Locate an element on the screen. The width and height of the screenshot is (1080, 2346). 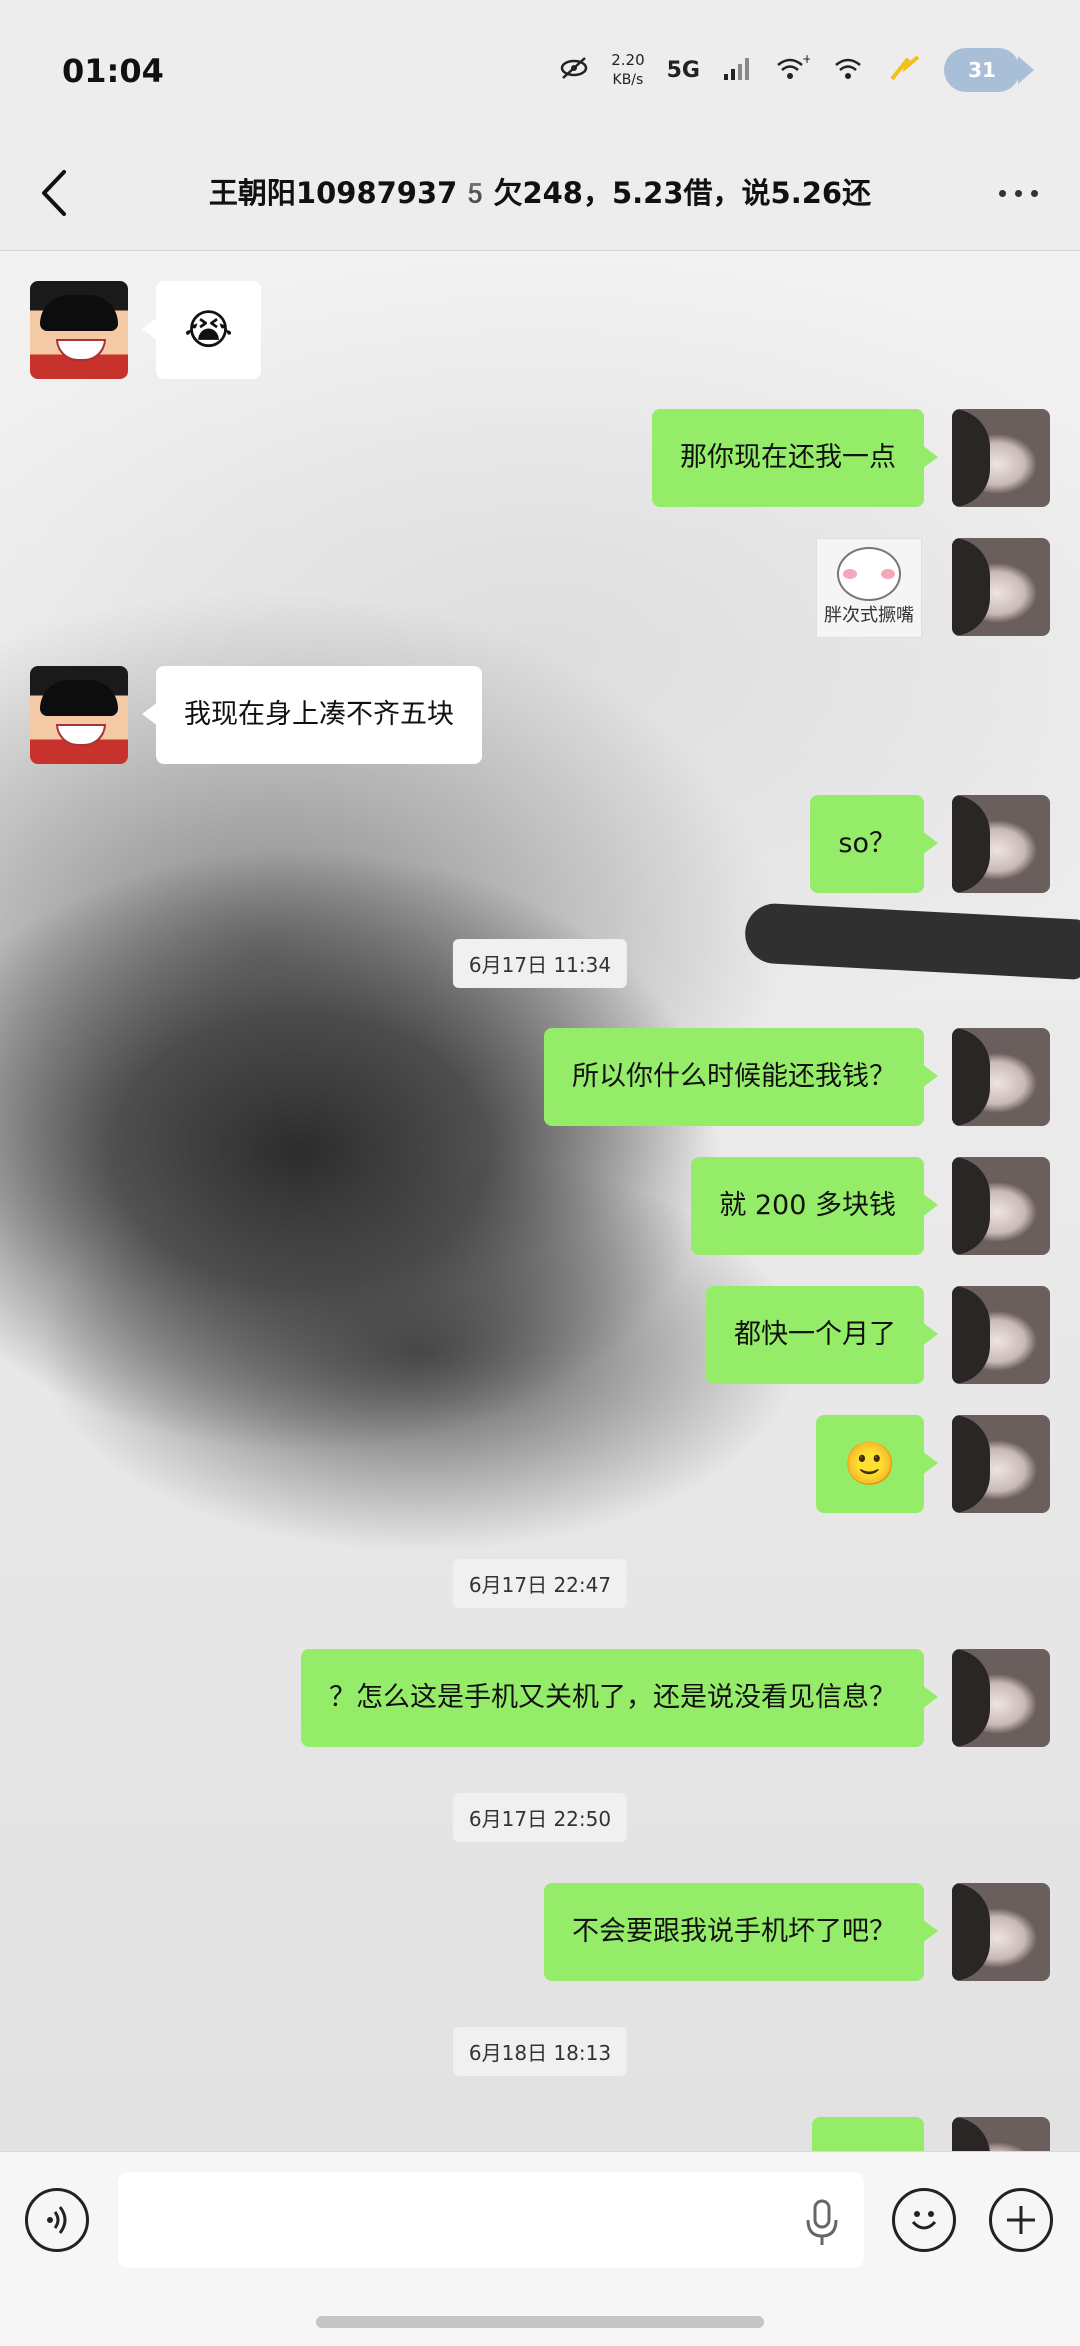
message-bubble: 我现在身上凑不齐五块 is located at coordinates (312, 715).